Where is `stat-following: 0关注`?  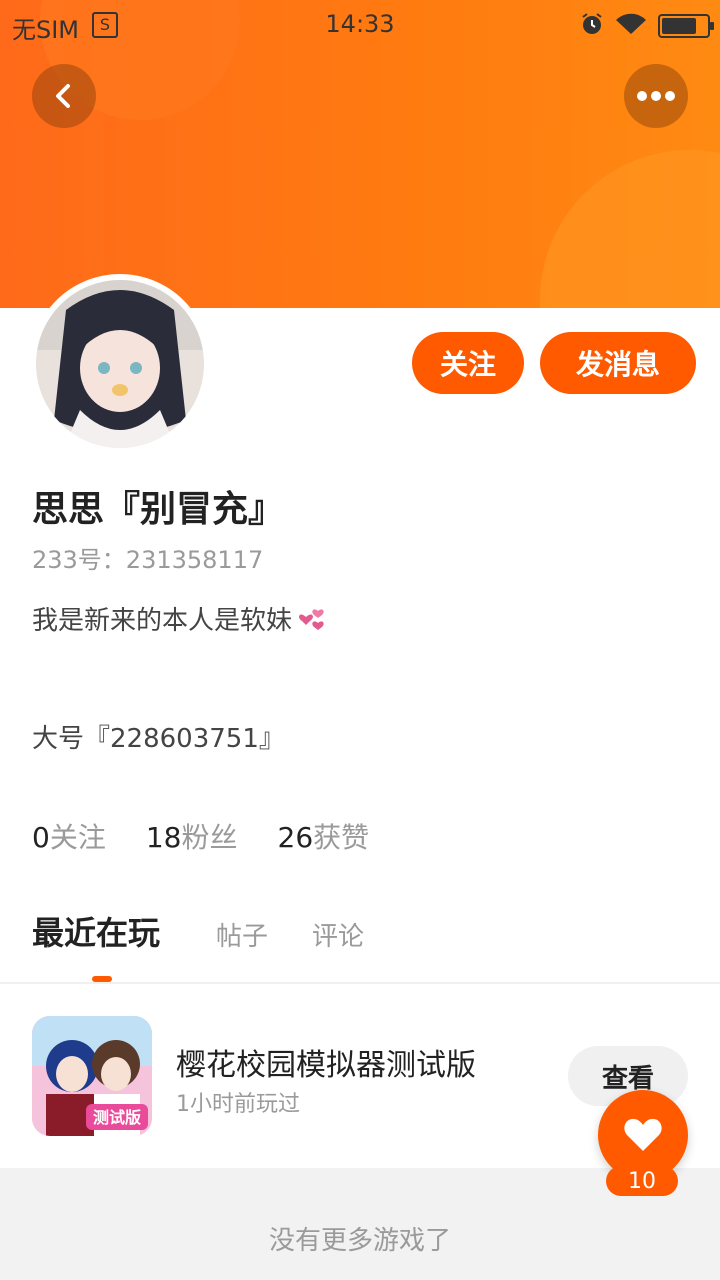
stat-following: 0关注 is located at coordinates (69, 836).